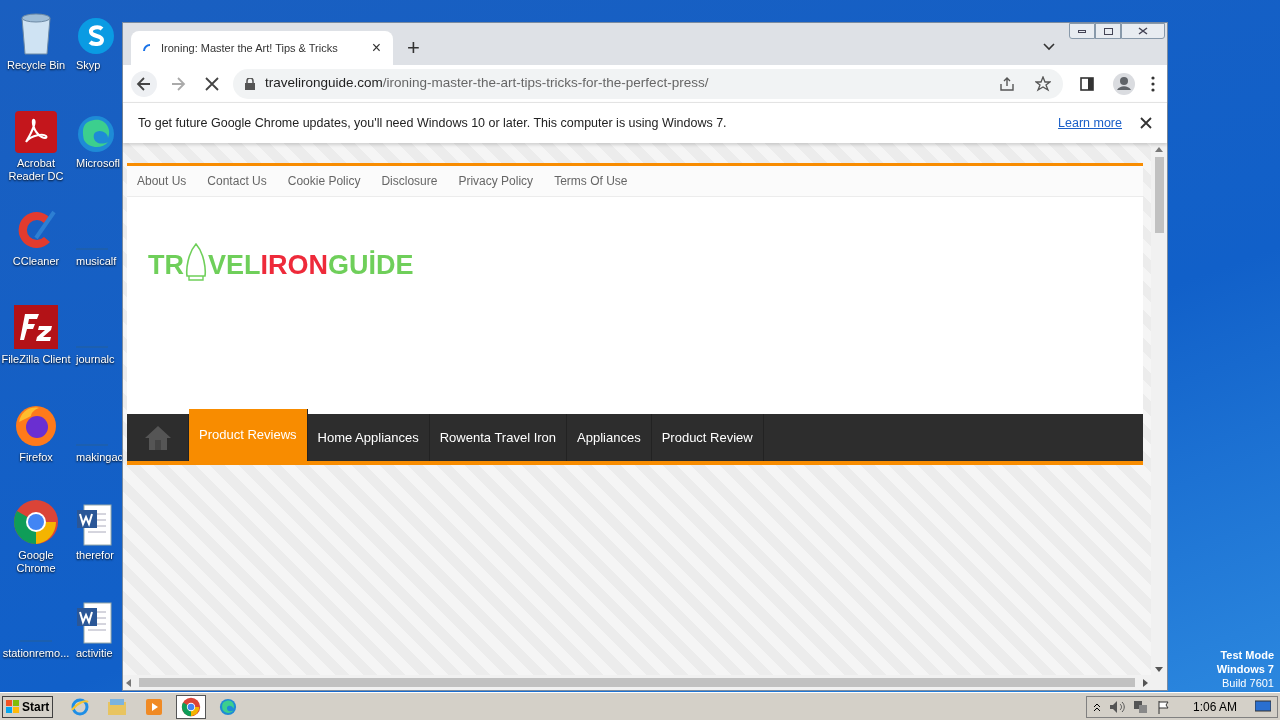  What do you see at coordinates (1096, 706) in the screenshot?
I see `show-hidden-icons-icon` at bounding box center [1096, 706].